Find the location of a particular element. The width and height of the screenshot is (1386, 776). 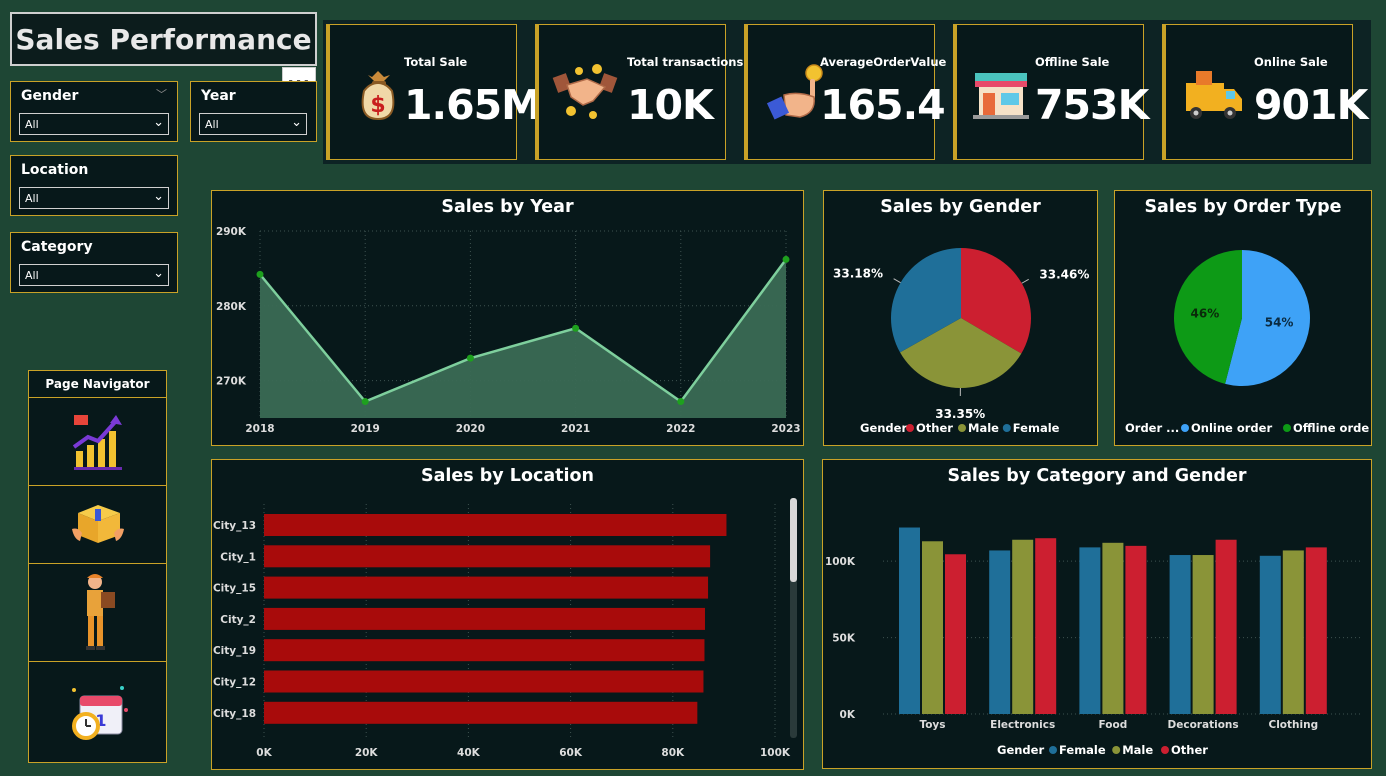

legend-label: Other is located at coordinates (934, 428).